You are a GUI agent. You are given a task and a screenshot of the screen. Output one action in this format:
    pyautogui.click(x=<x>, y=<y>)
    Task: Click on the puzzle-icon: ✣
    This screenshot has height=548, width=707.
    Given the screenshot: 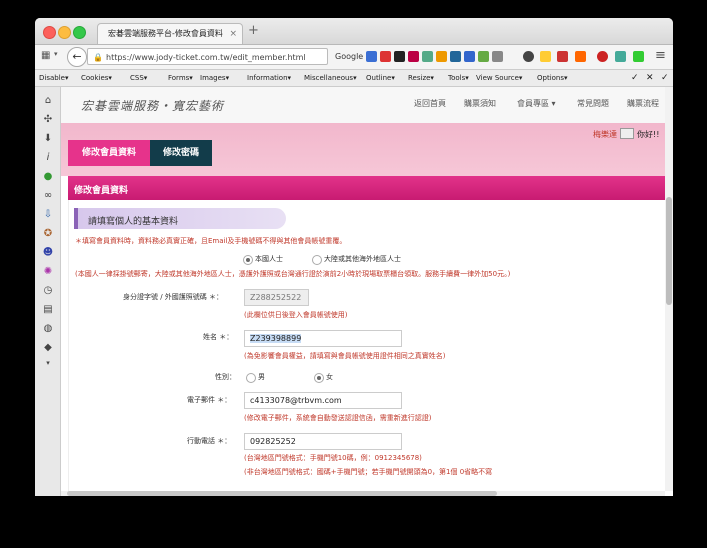 What is the action you would take?
    pyautogui.click(x=48, y=120)
    